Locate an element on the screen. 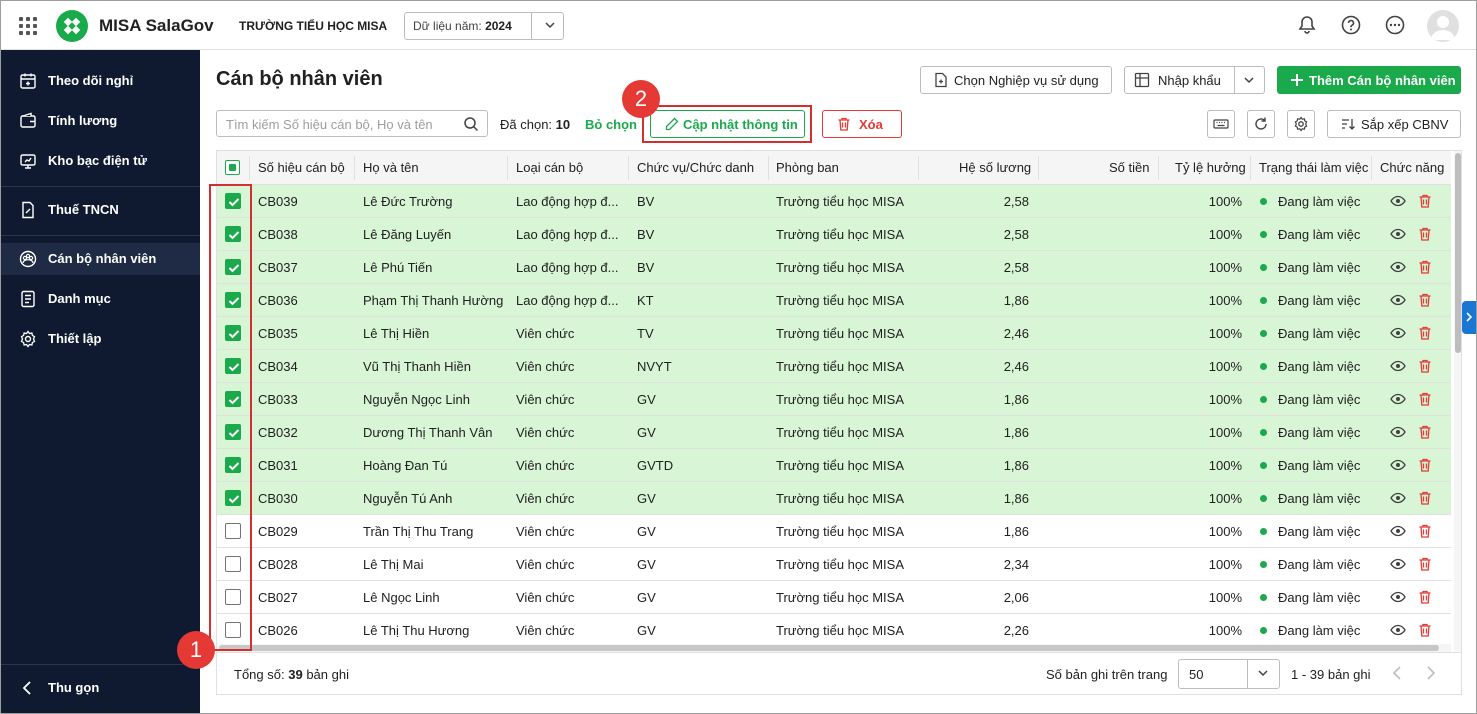  column-header: Tỷ lệ hưởng is located at coordinates (1210, 167).